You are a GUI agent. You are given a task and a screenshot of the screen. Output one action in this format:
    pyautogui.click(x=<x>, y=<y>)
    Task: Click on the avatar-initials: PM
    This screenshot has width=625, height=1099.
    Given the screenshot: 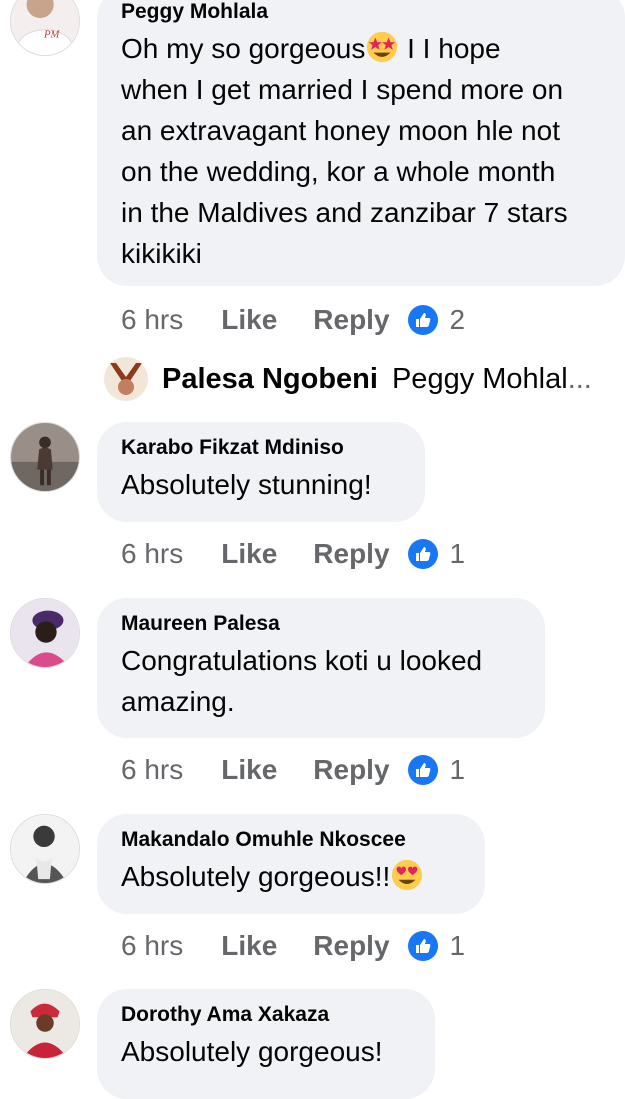 What is the action you would take?
    pyautogui.click(x=52, y=35)
    